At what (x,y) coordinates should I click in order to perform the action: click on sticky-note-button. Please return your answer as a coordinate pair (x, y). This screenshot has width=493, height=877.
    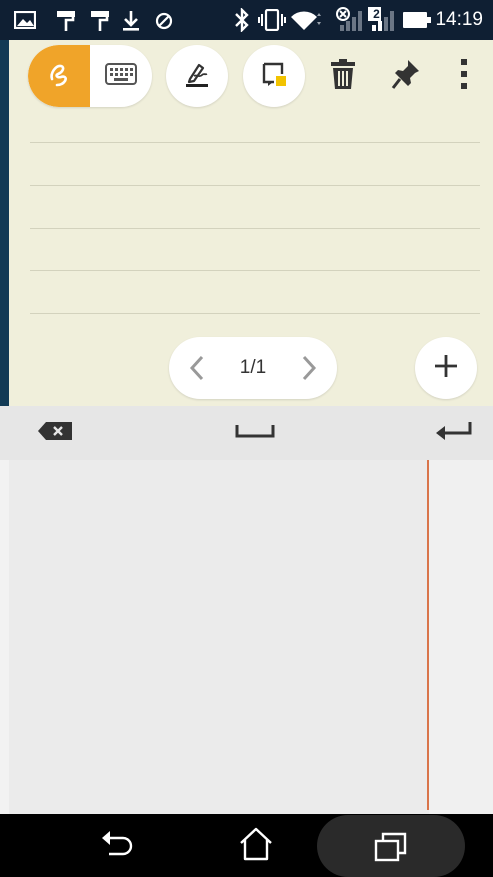
    Looking at the image, I should click on (274, 76).